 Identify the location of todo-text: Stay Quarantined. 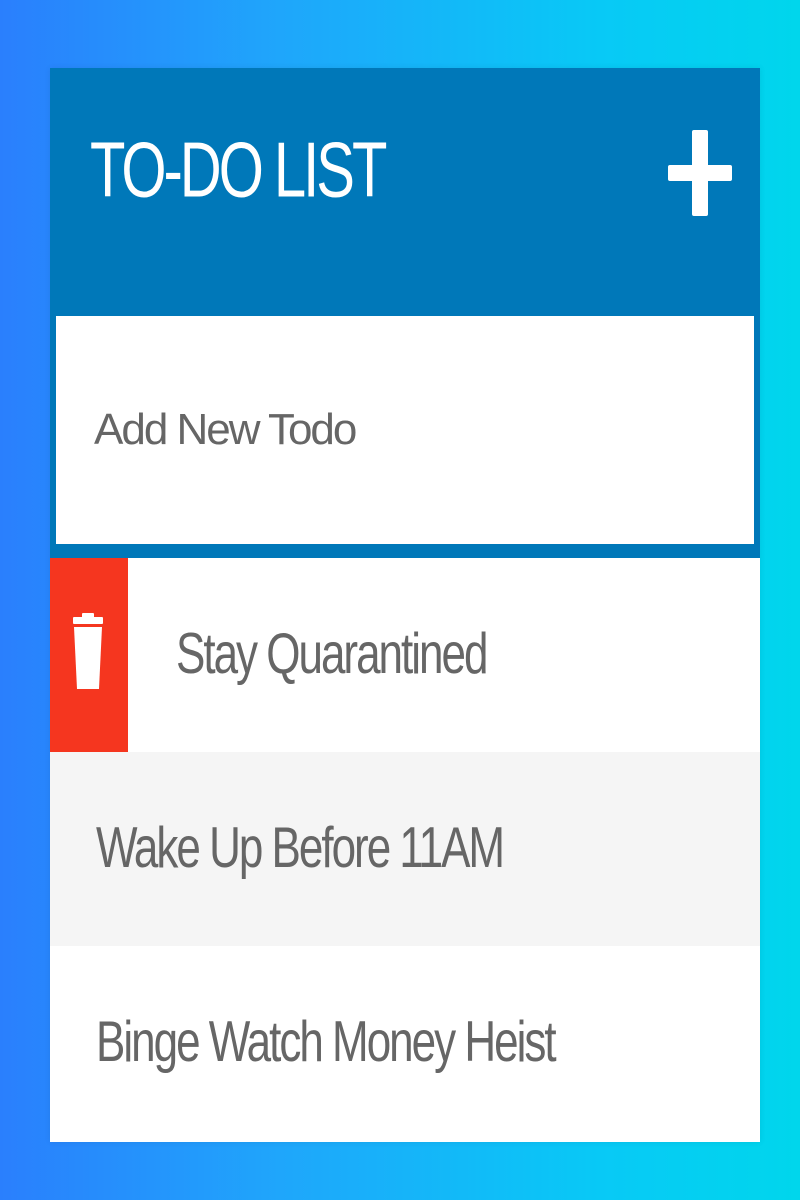
(332, 654).